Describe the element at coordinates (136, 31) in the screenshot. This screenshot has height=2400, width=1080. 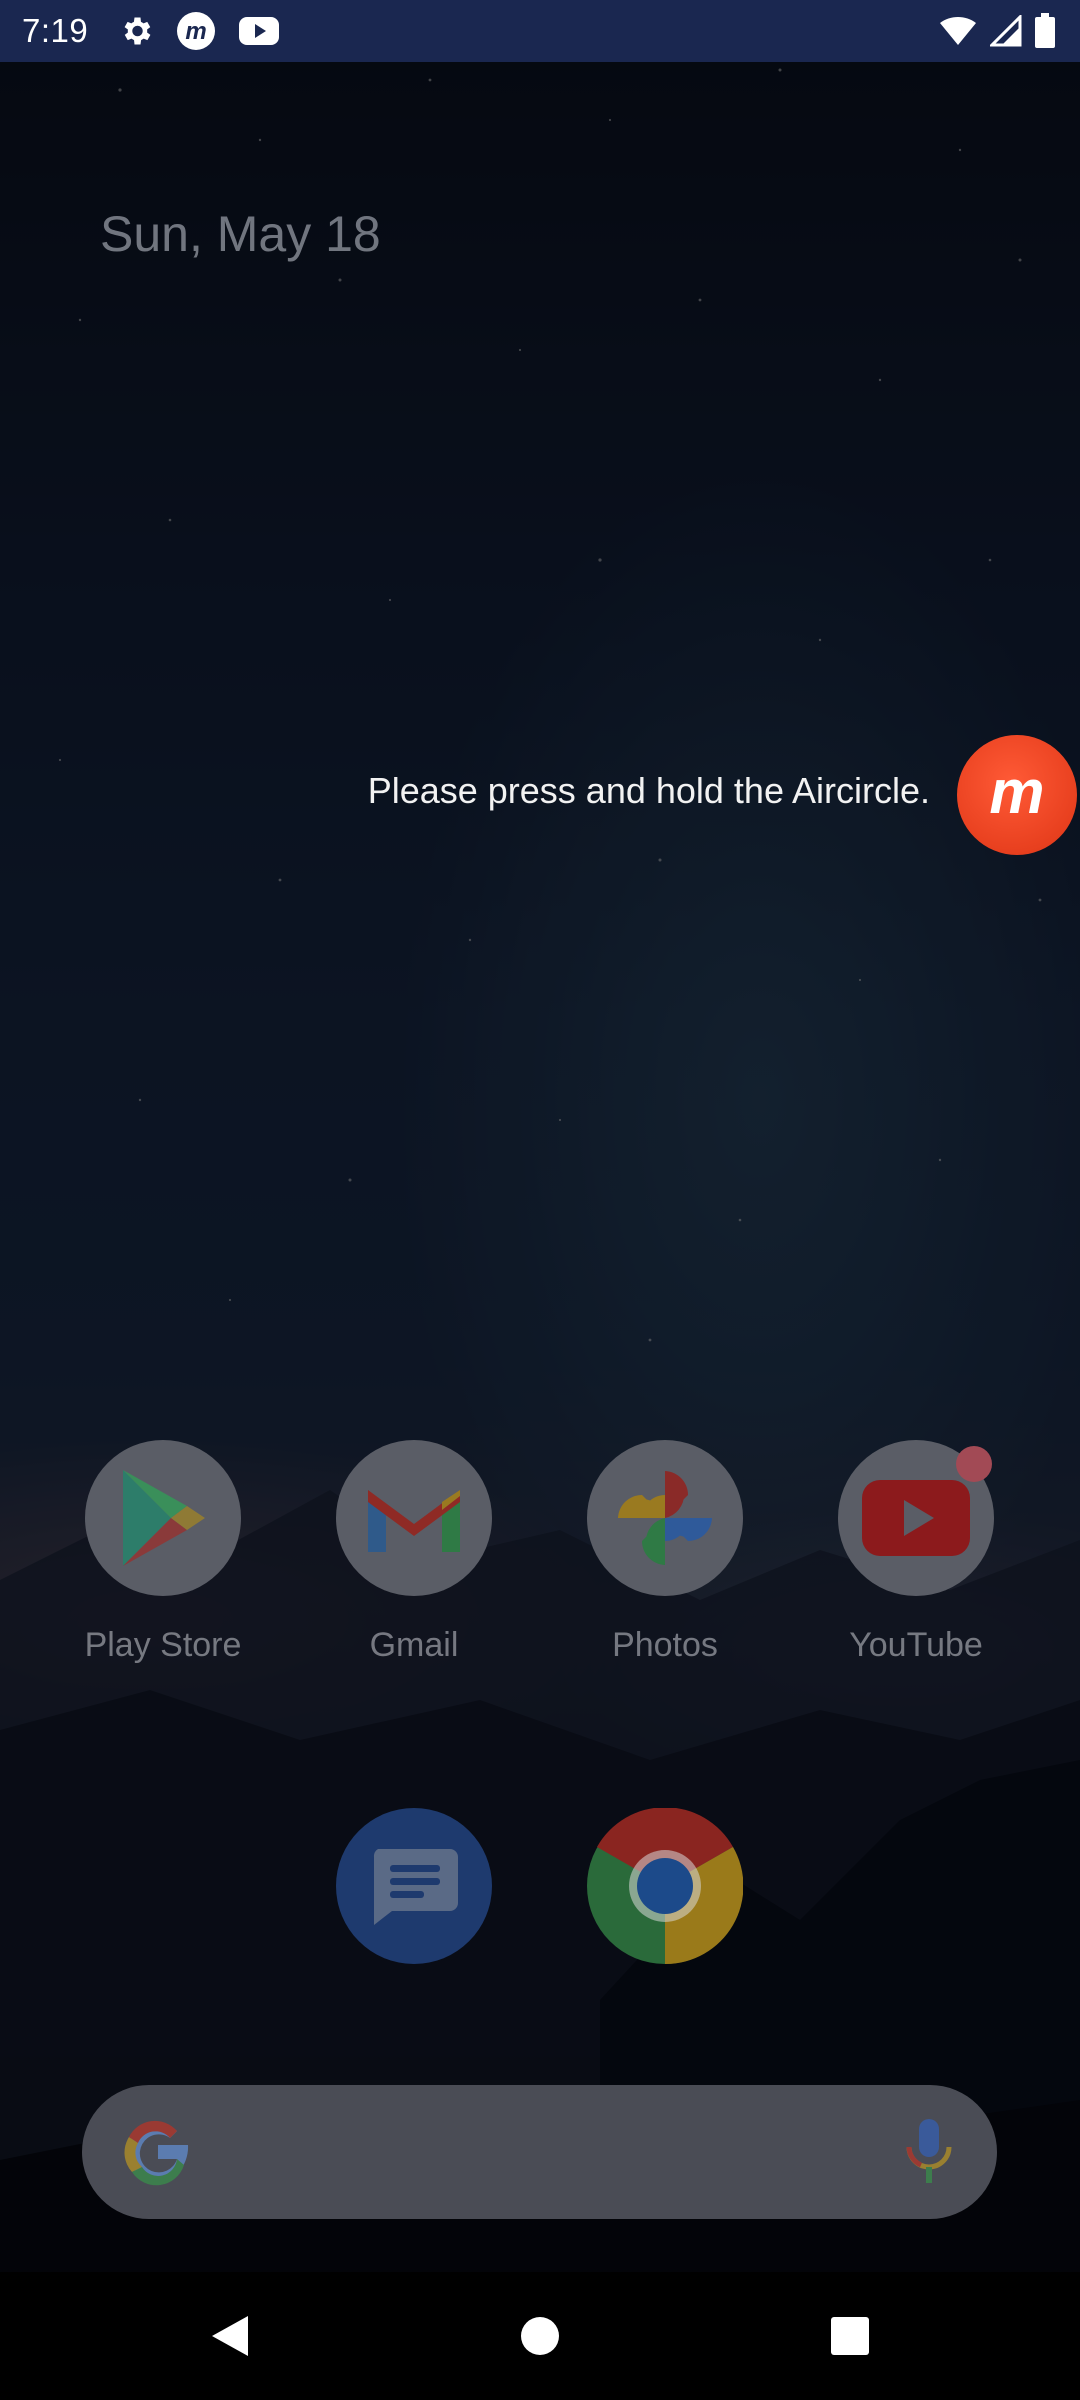
I see `gear-icon` at that location.